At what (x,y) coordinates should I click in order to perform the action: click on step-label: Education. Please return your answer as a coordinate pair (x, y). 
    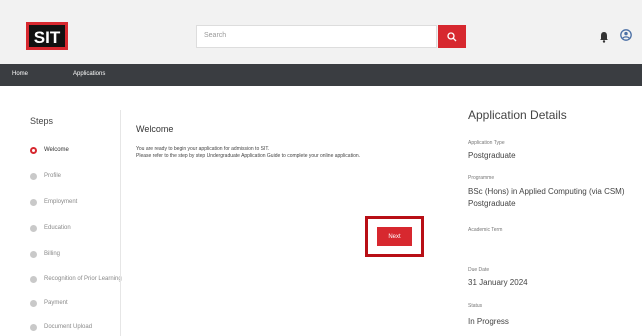
    Looking at the image, I should click on (57, 228).